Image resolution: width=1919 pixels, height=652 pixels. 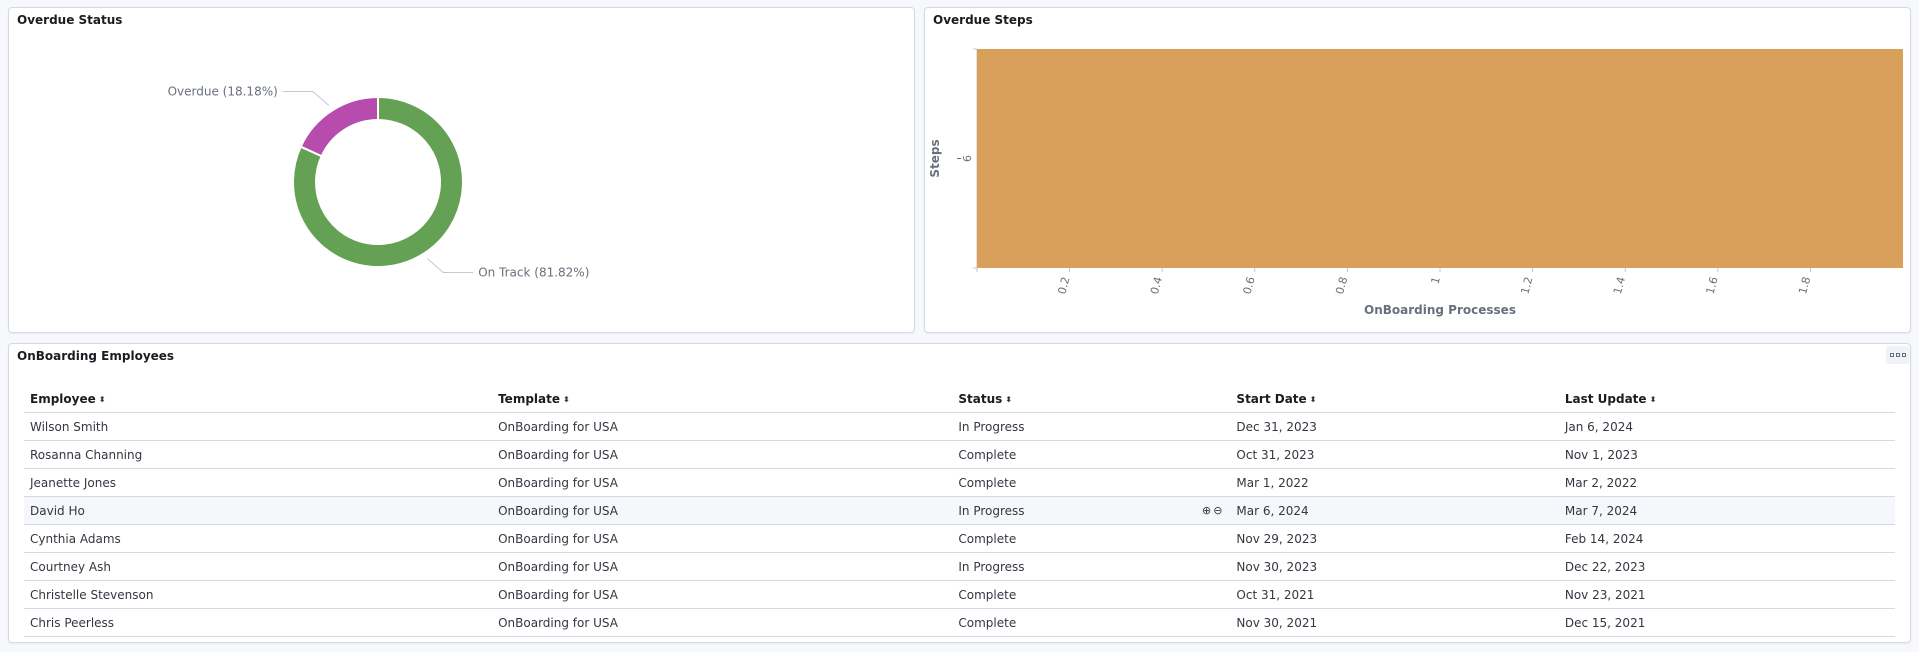 What do you see at coordinates (73, 482) in the screenshot?
I see `cell-value: Jeanette Jones` at bounding box center [73, 482].